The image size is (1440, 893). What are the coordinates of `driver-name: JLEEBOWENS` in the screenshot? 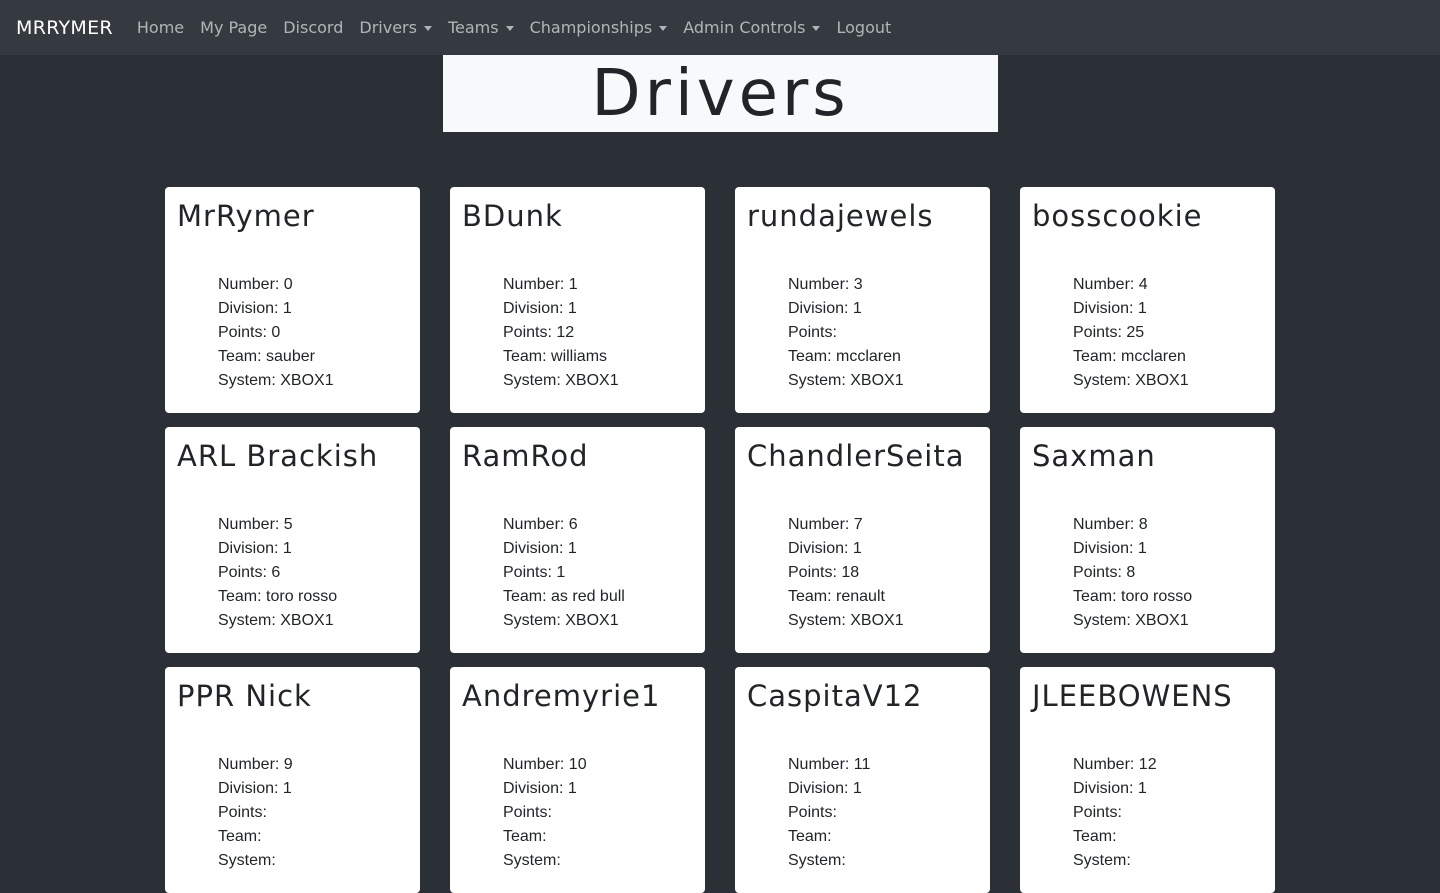 It's located at (1132, 696).